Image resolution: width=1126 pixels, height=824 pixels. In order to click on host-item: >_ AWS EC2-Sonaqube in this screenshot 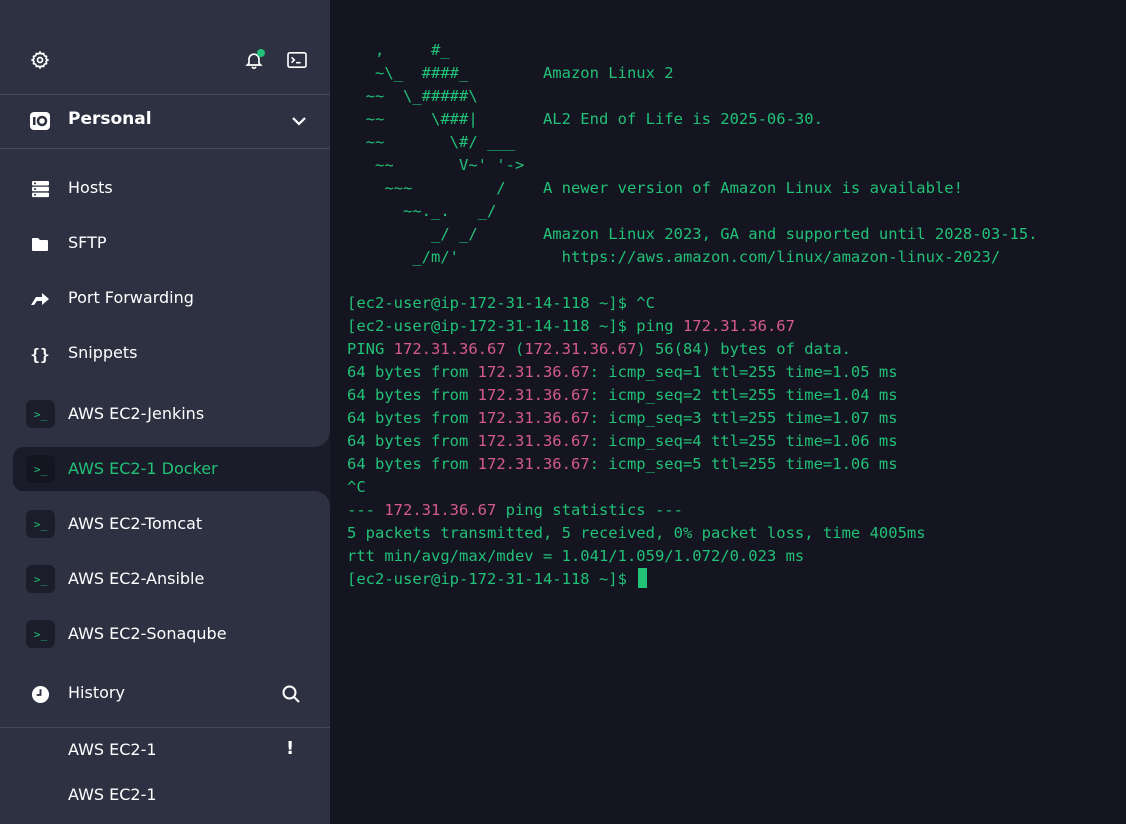, I will do `click(171, 634)`.